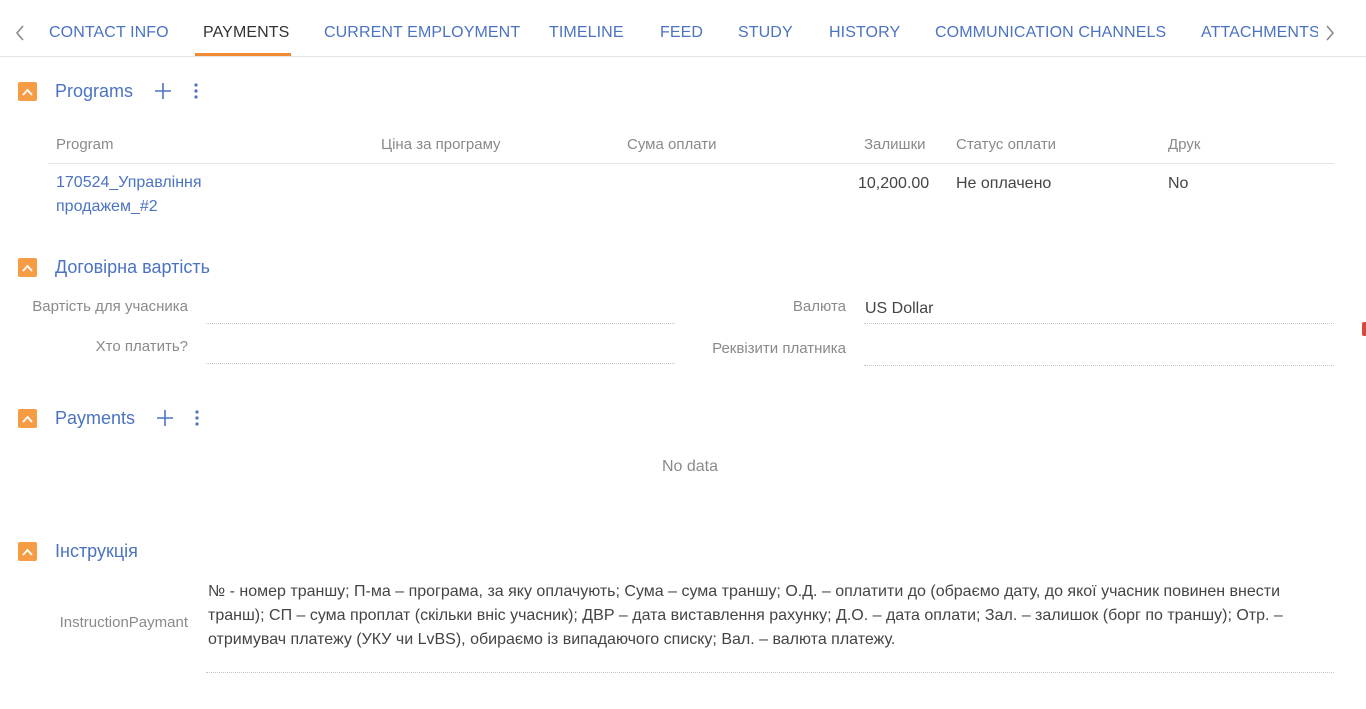 Image resolution: width=1366 pixels, height=709 pixels. I want to click on programs-section-title: Programs, so click(94, 91).